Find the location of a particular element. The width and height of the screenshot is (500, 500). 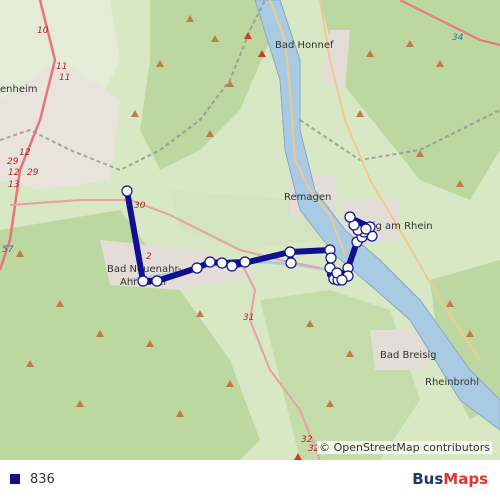

road-number: 13 is located at coordinates (14, 185).